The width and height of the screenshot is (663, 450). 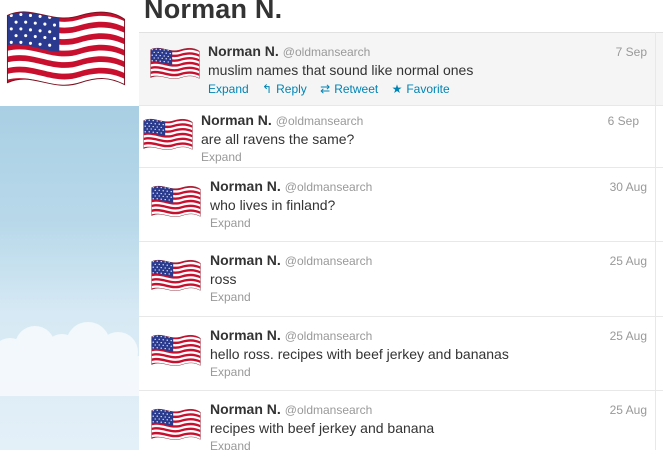 I want to click on favorite-button: ★ Favorite, so click(x=421, y=89).